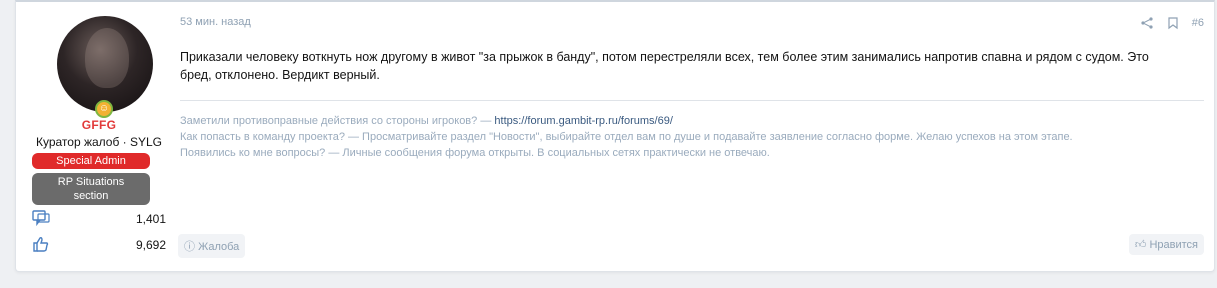 This screenshot has width=1217, height=288. I want to click on likes-count: 9,692, so click(150, 245).